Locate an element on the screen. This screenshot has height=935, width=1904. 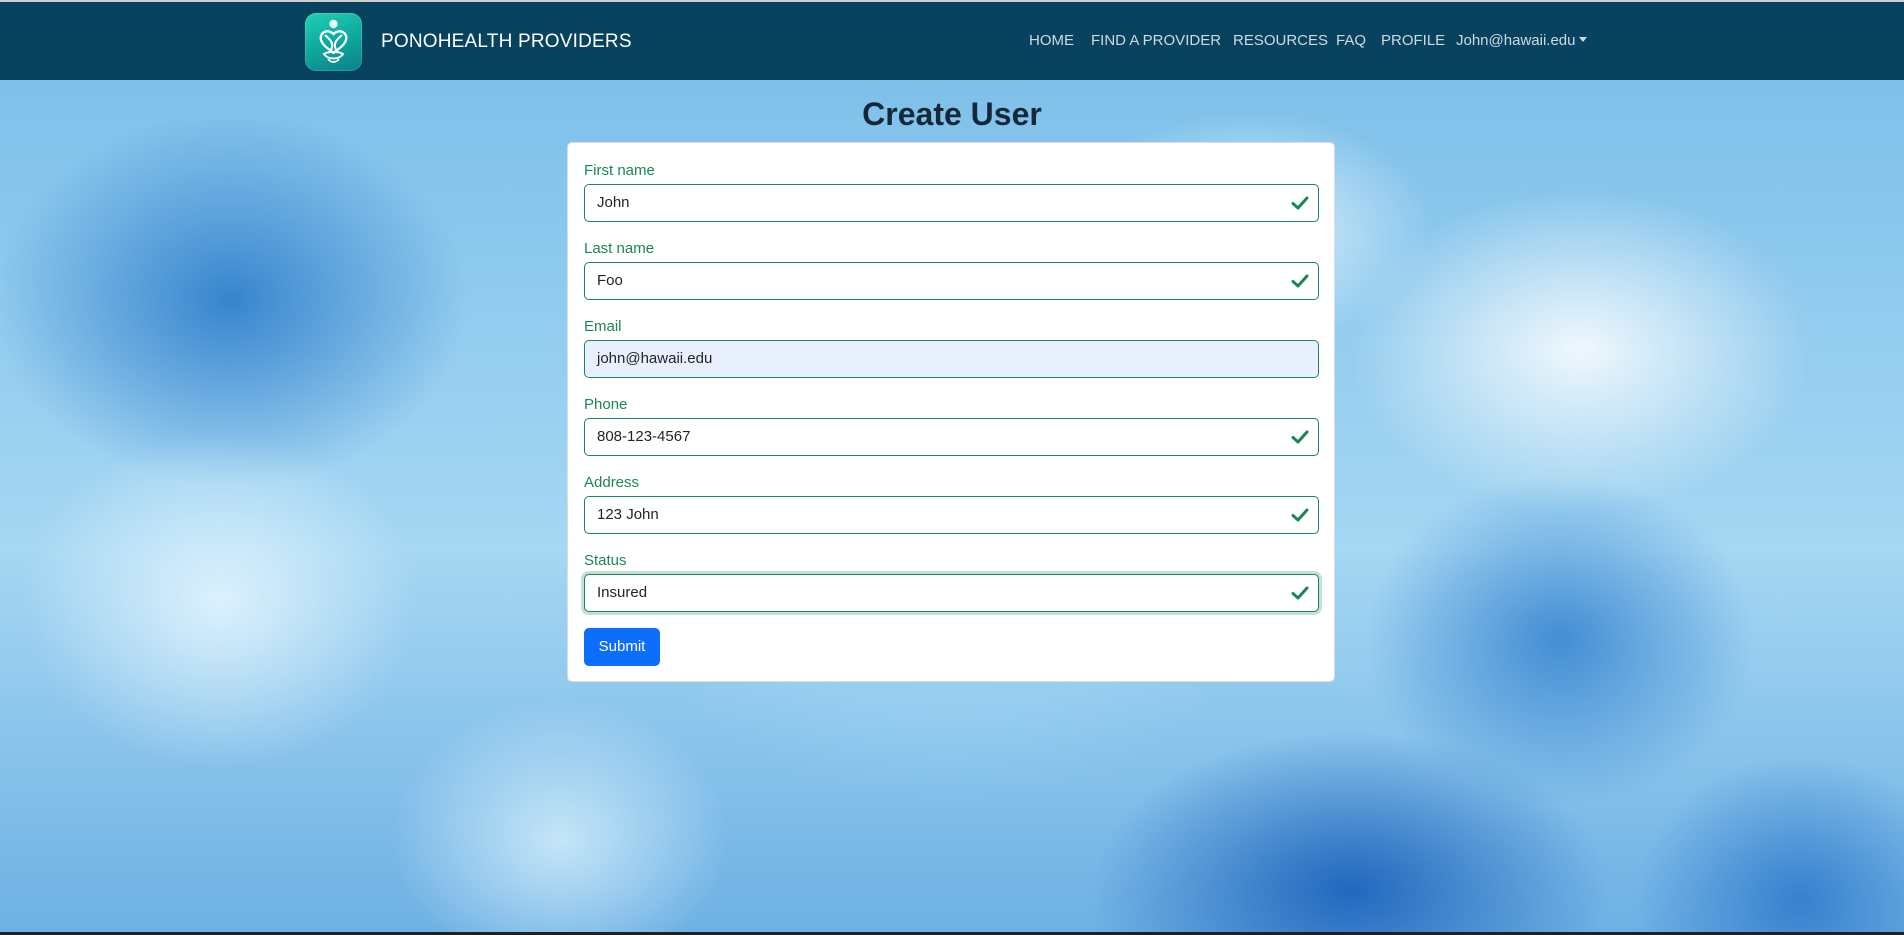
email-value: john@hawaii.edu is located at coordinates (655, 358).